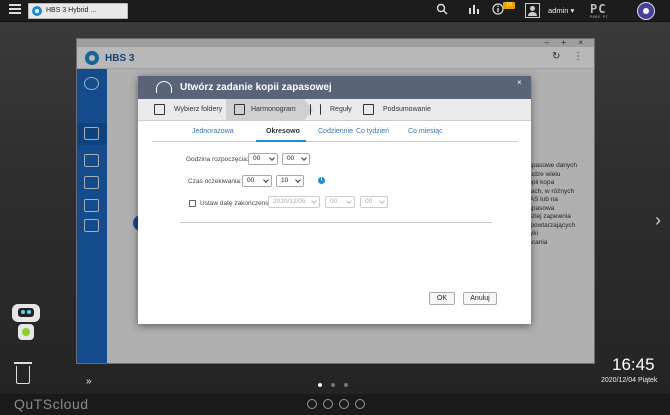  Describe the element at coordinates (89, 381) in the screenshot. I see `expand-sidebar-icon: »` at that location.